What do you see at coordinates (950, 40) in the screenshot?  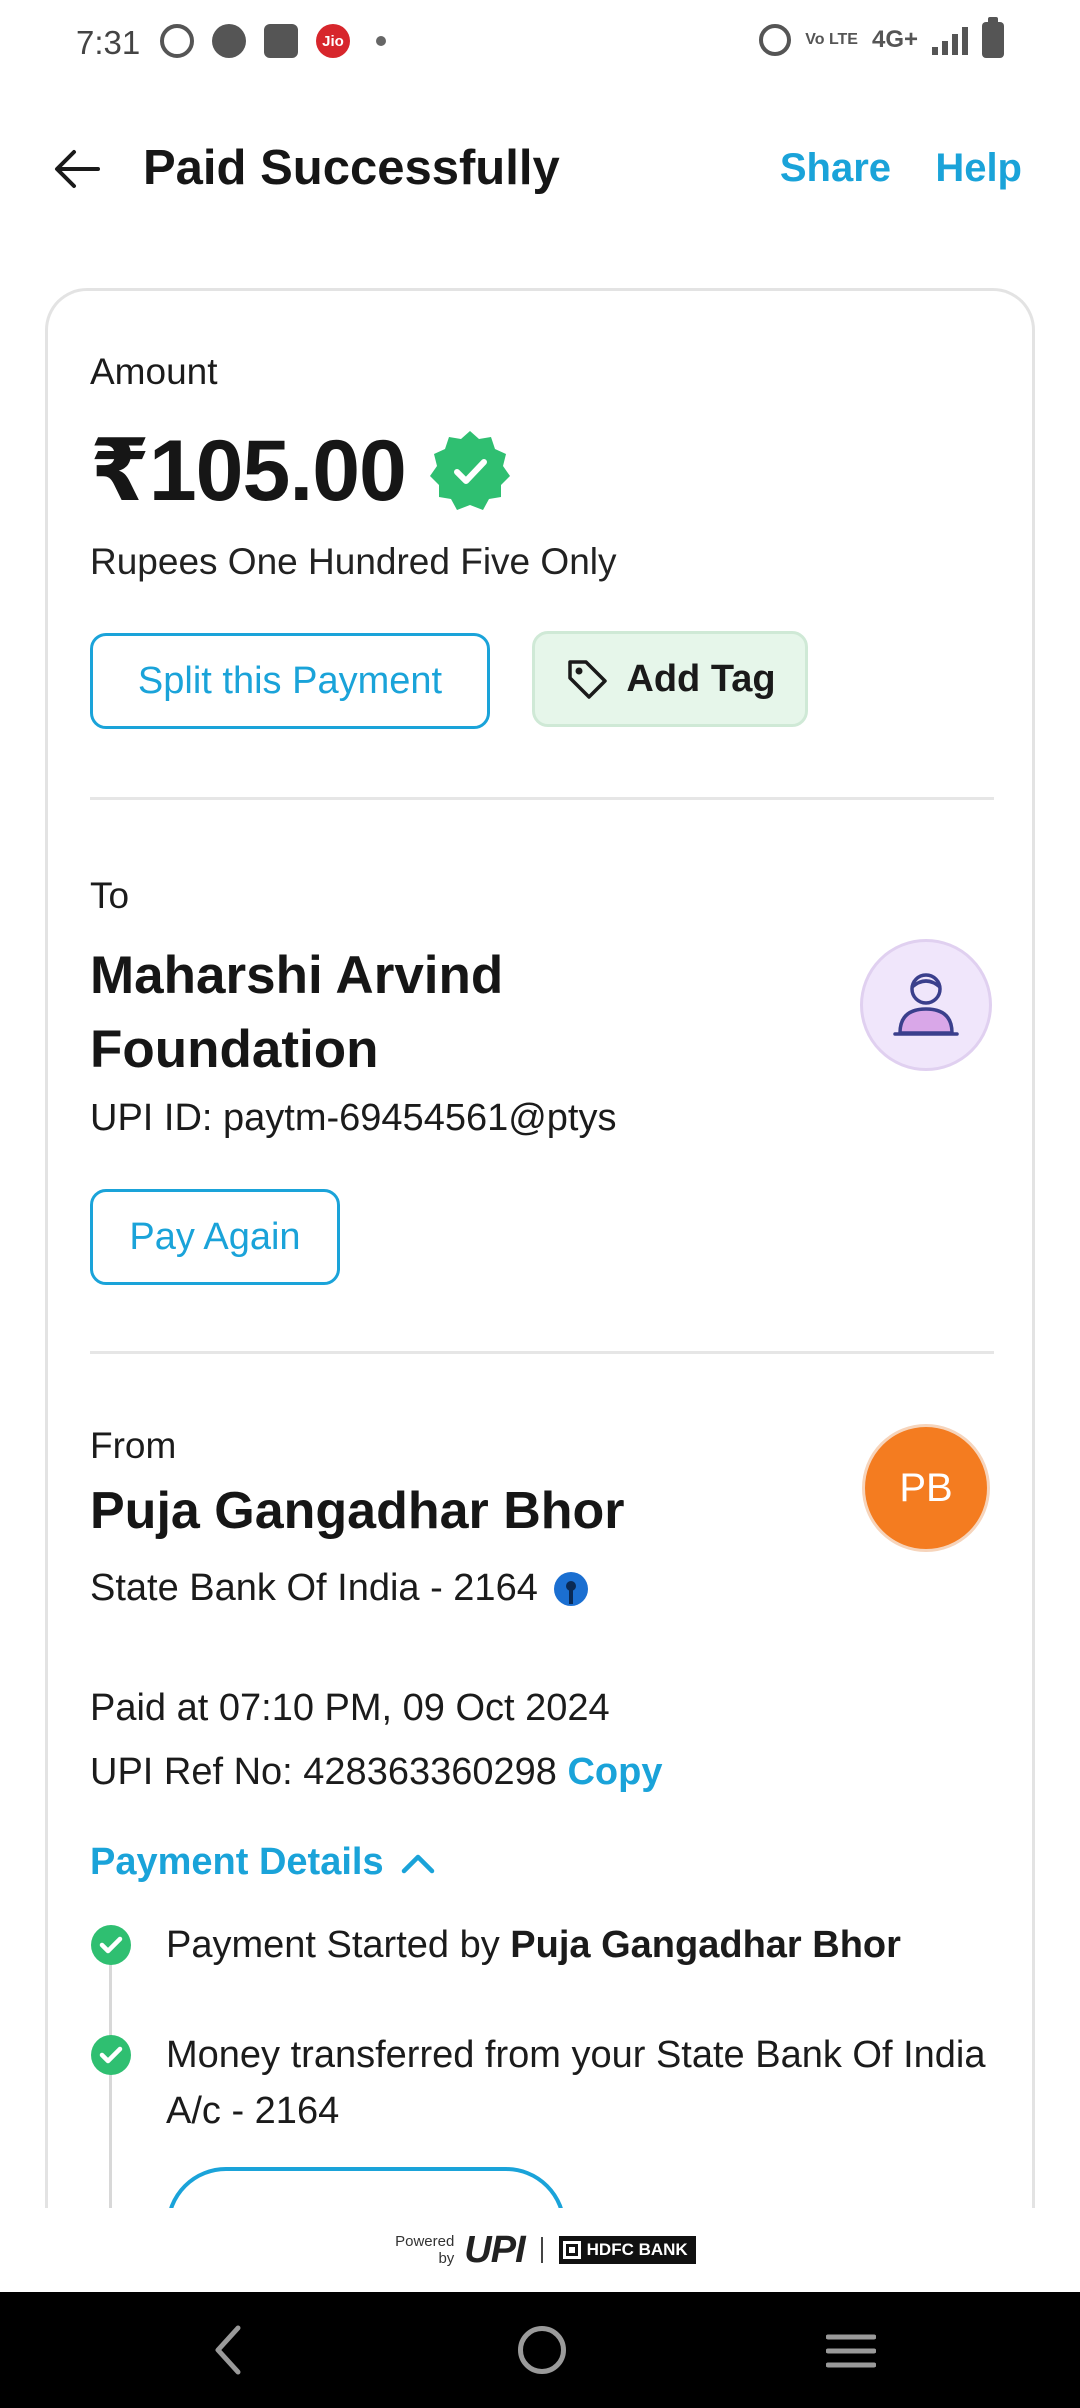 I see `signal-icon` at bounding box center [950, 40].